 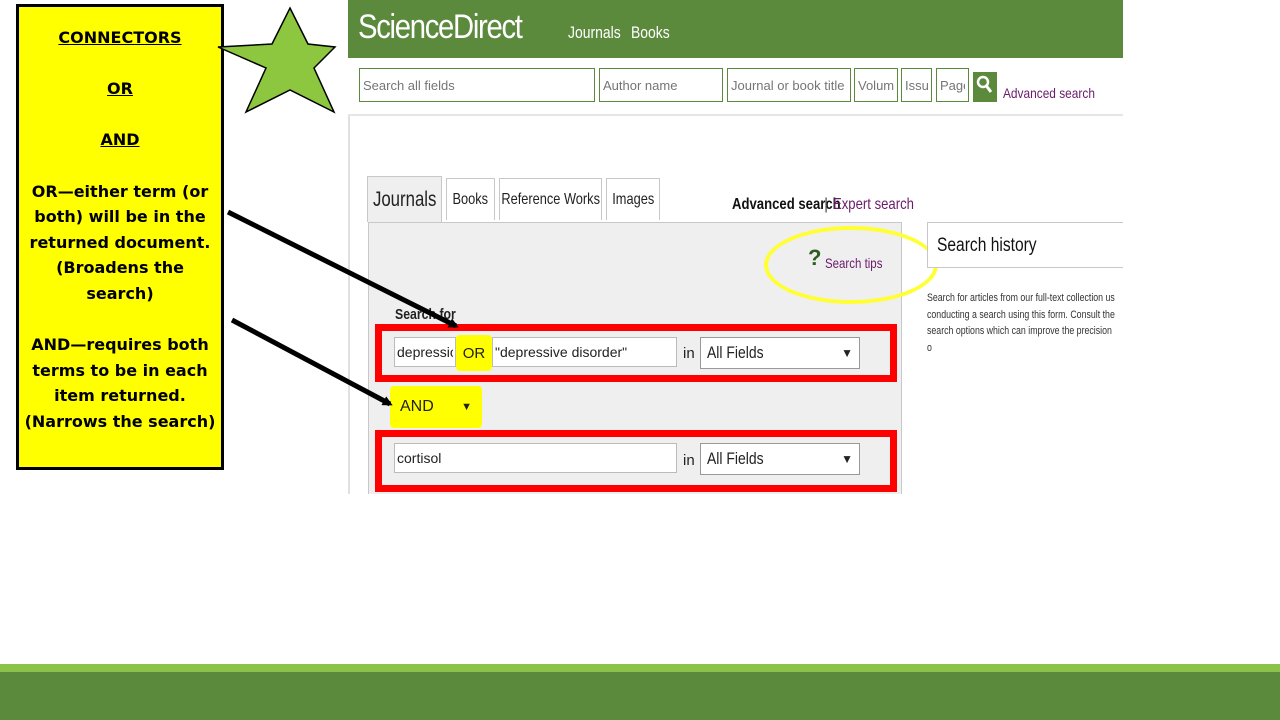 What do you see at coordinates (120, 421) in the screenshot?
I see `callout-and-desc-line: (Narrows the search)` at bounding box center [120, 421].